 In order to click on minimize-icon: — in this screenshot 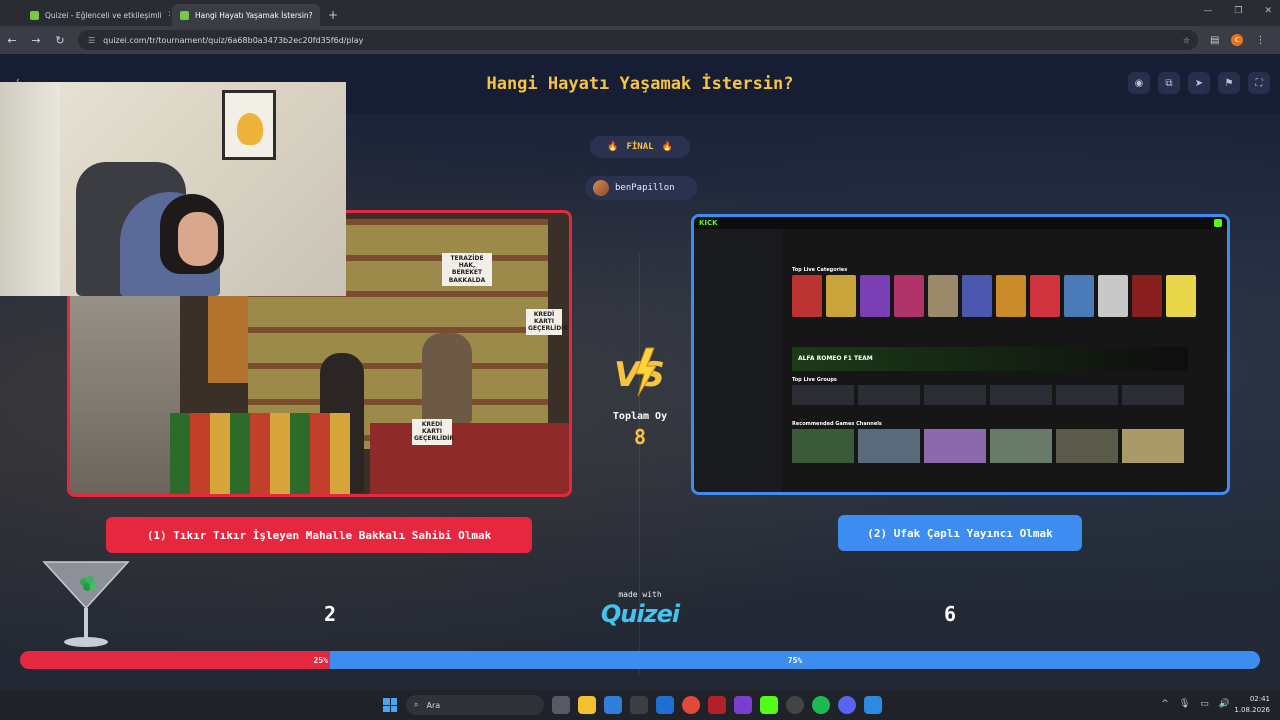, I will do `click(1207, 11)`.